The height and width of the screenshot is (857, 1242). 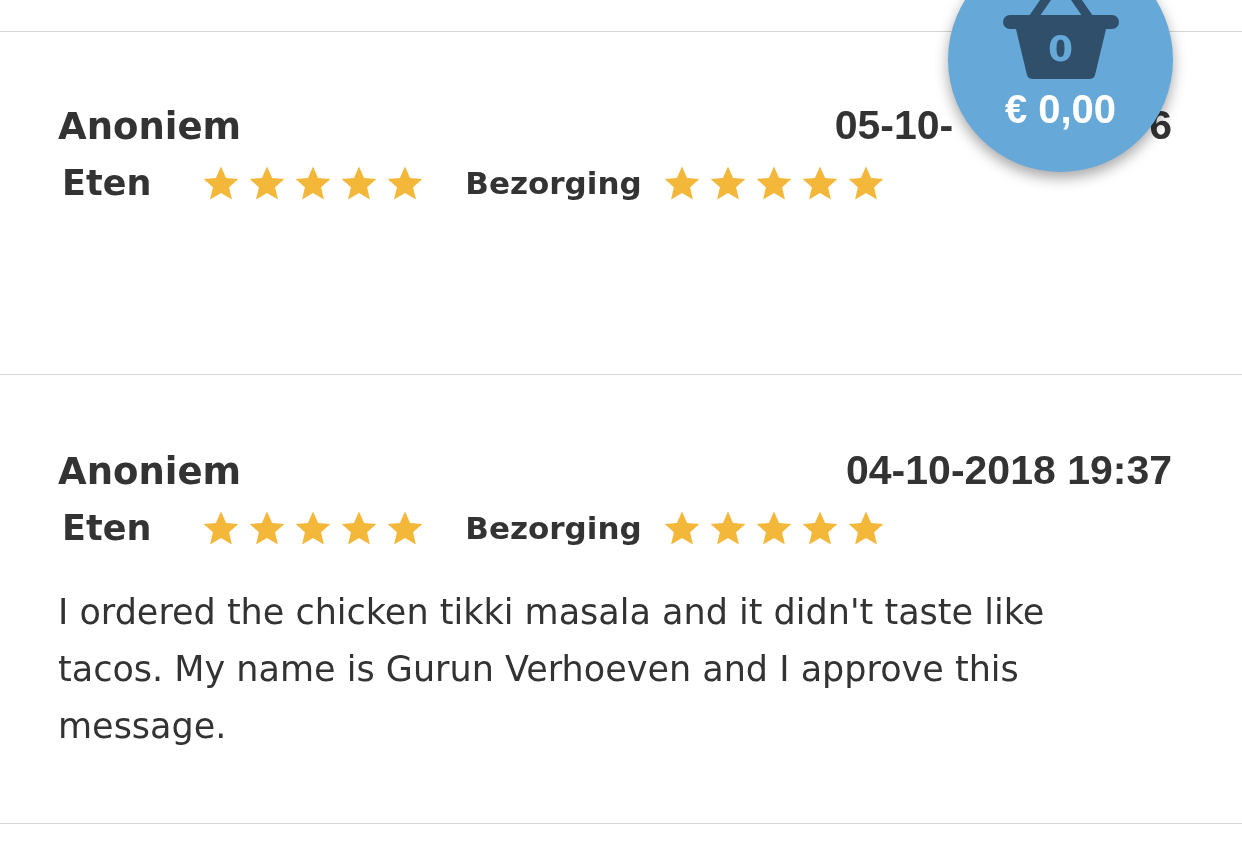 I want to click on cart-count: 0, so click(x=1060, y=49).